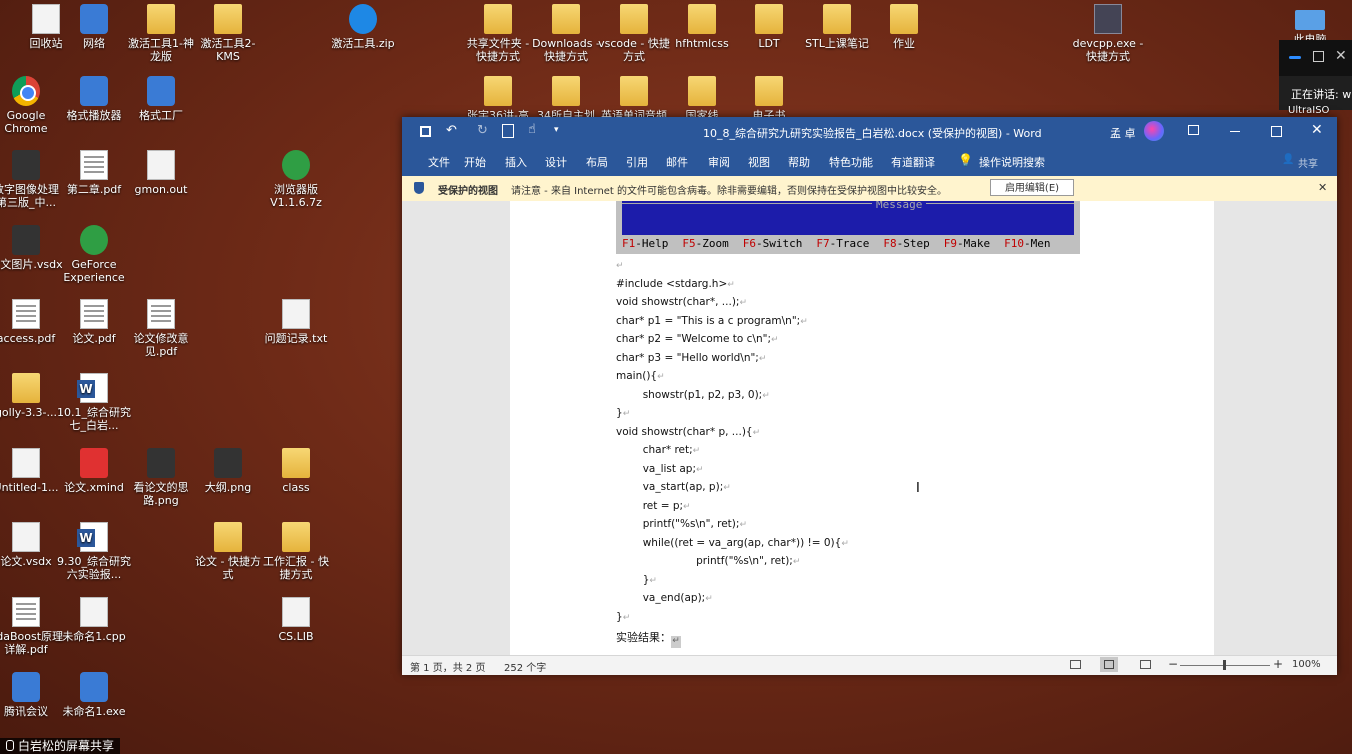  I want to click on ribbon-tab: 插入, so click(516, 162).